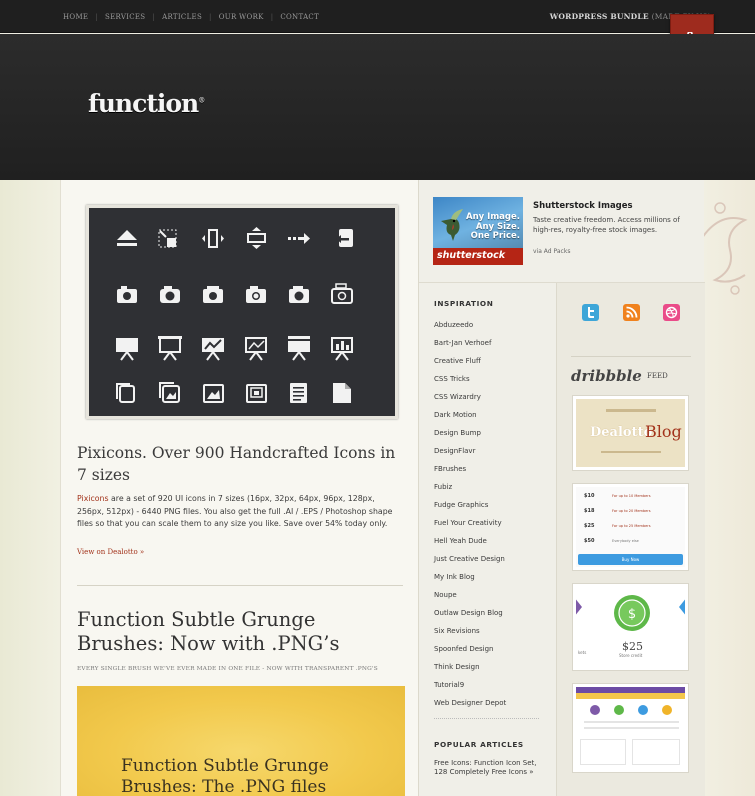  Describe the element at coordinates (468, 523) in the screenshot. I see `sidebar-link: Fuel Your Creativity` at that location.